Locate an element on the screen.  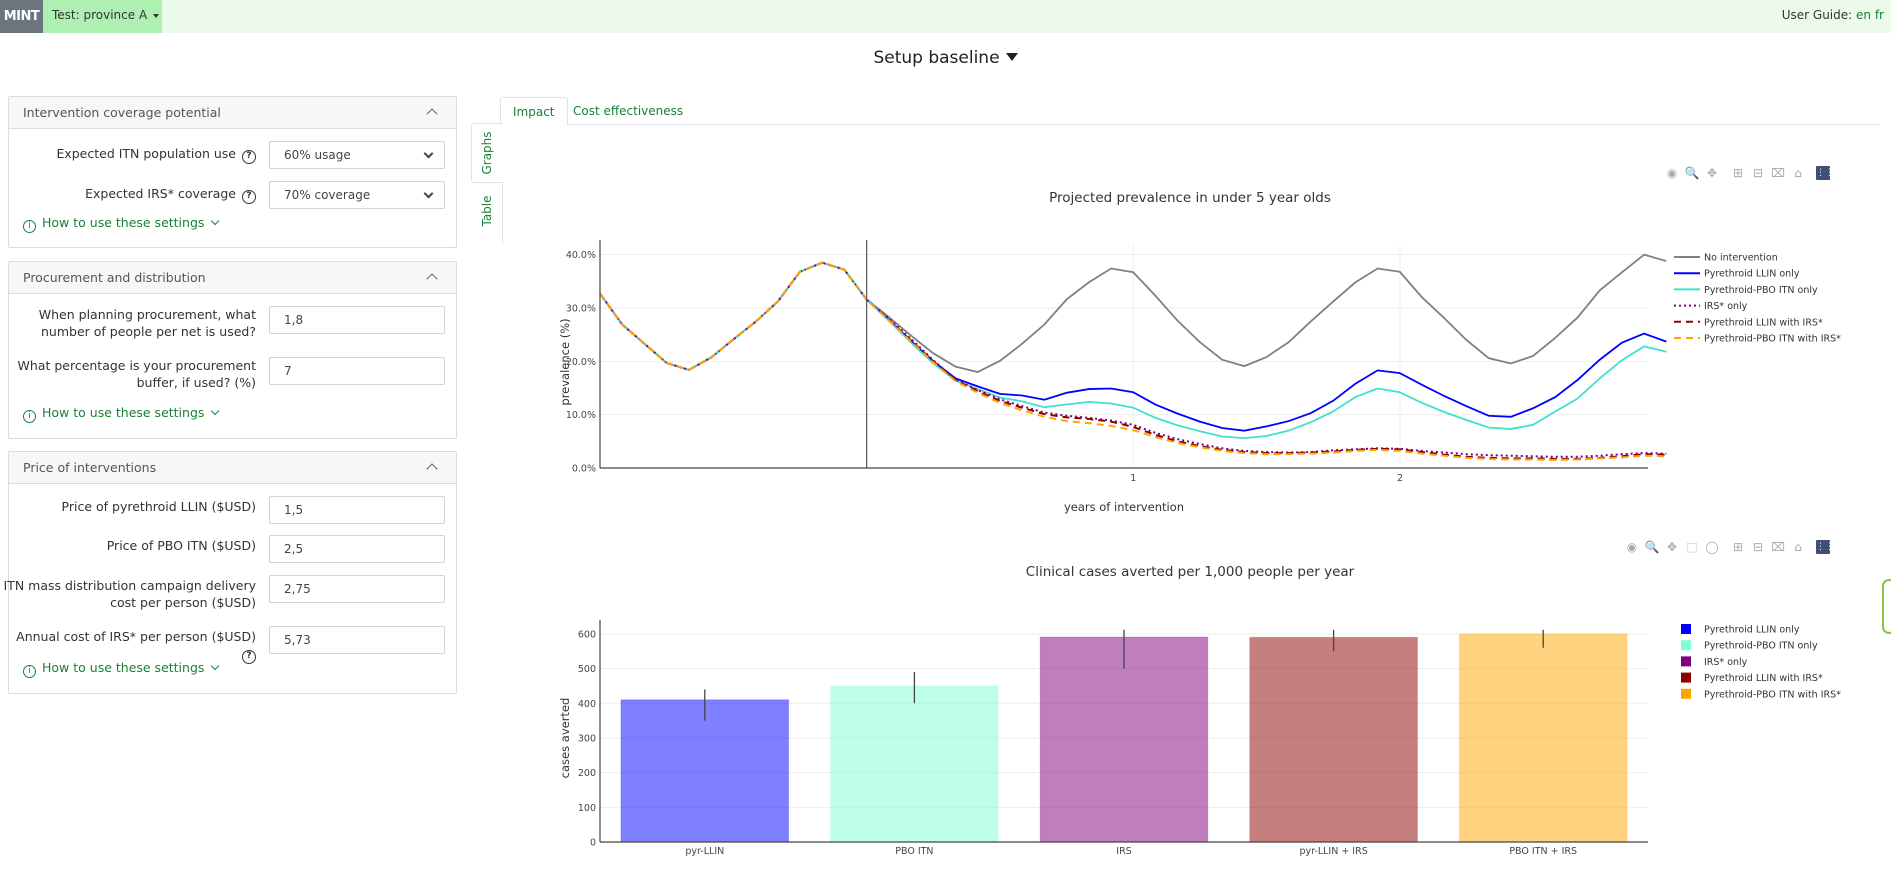
x-tick-label: PBO ITN is located at coordinates (914, 851).